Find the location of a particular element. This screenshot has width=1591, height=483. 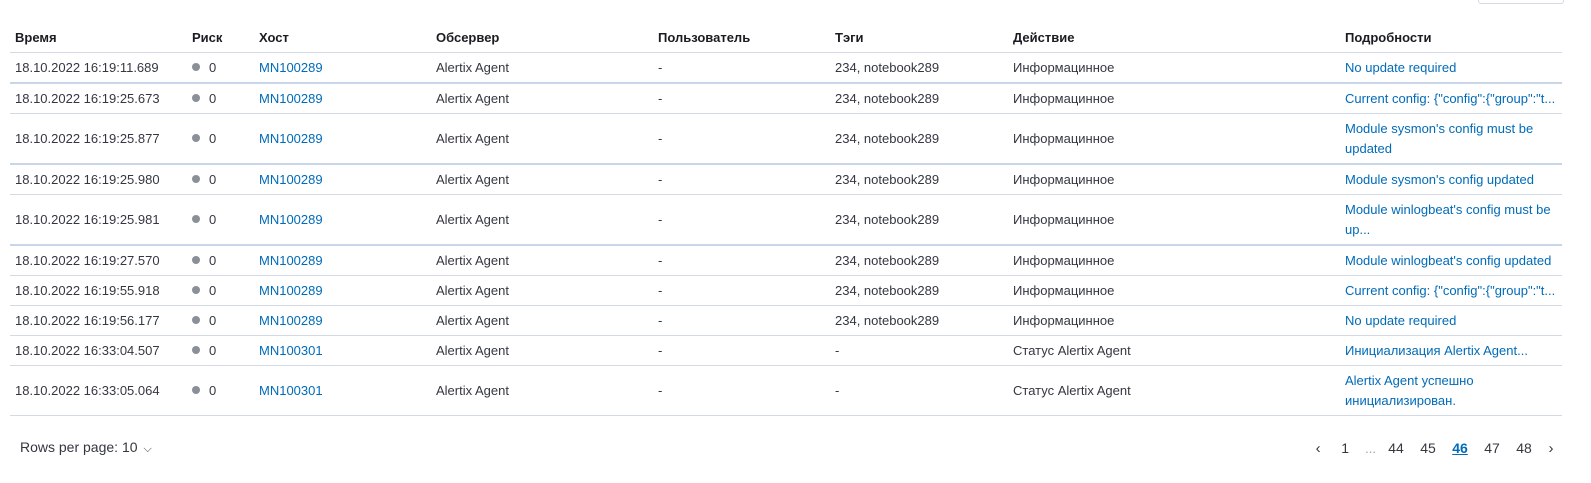

page-button-47: 47 is located at coordinates (1492, 448).